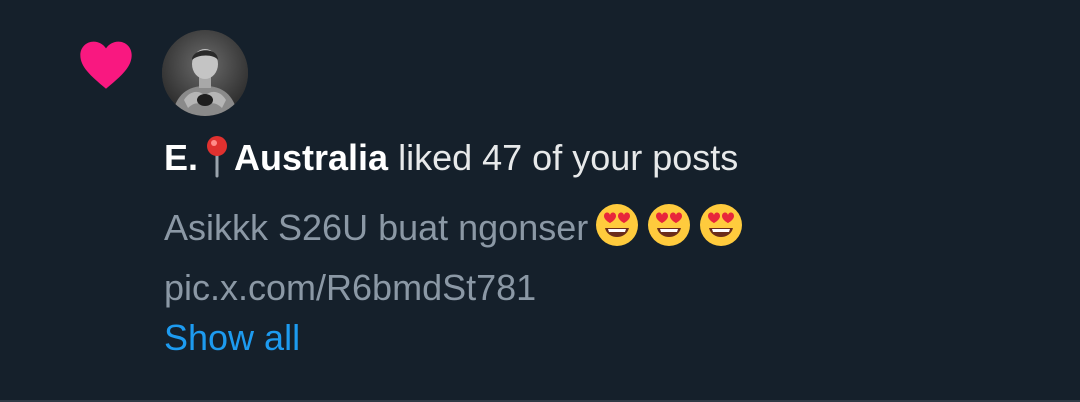  I want to click on emoji-row, so click(672, 232).